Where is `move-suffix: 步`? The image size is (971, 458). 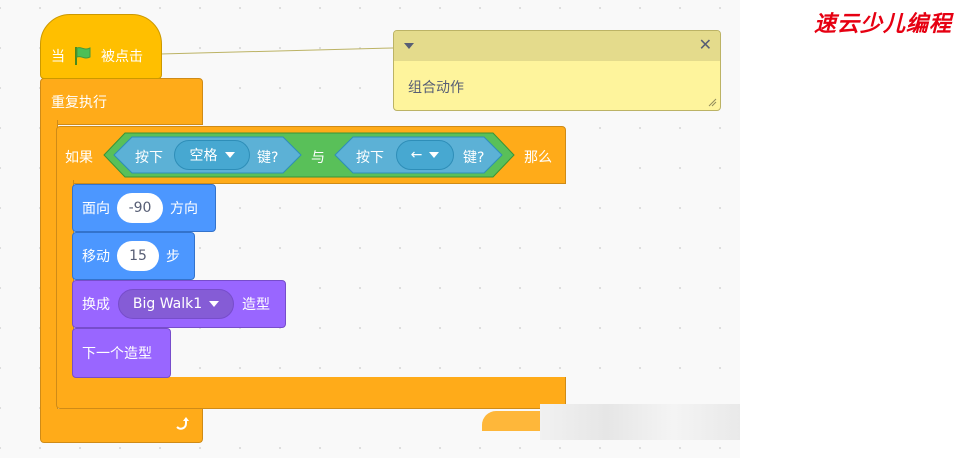 move-suffix: 步 is located at coordinates (173, 257).